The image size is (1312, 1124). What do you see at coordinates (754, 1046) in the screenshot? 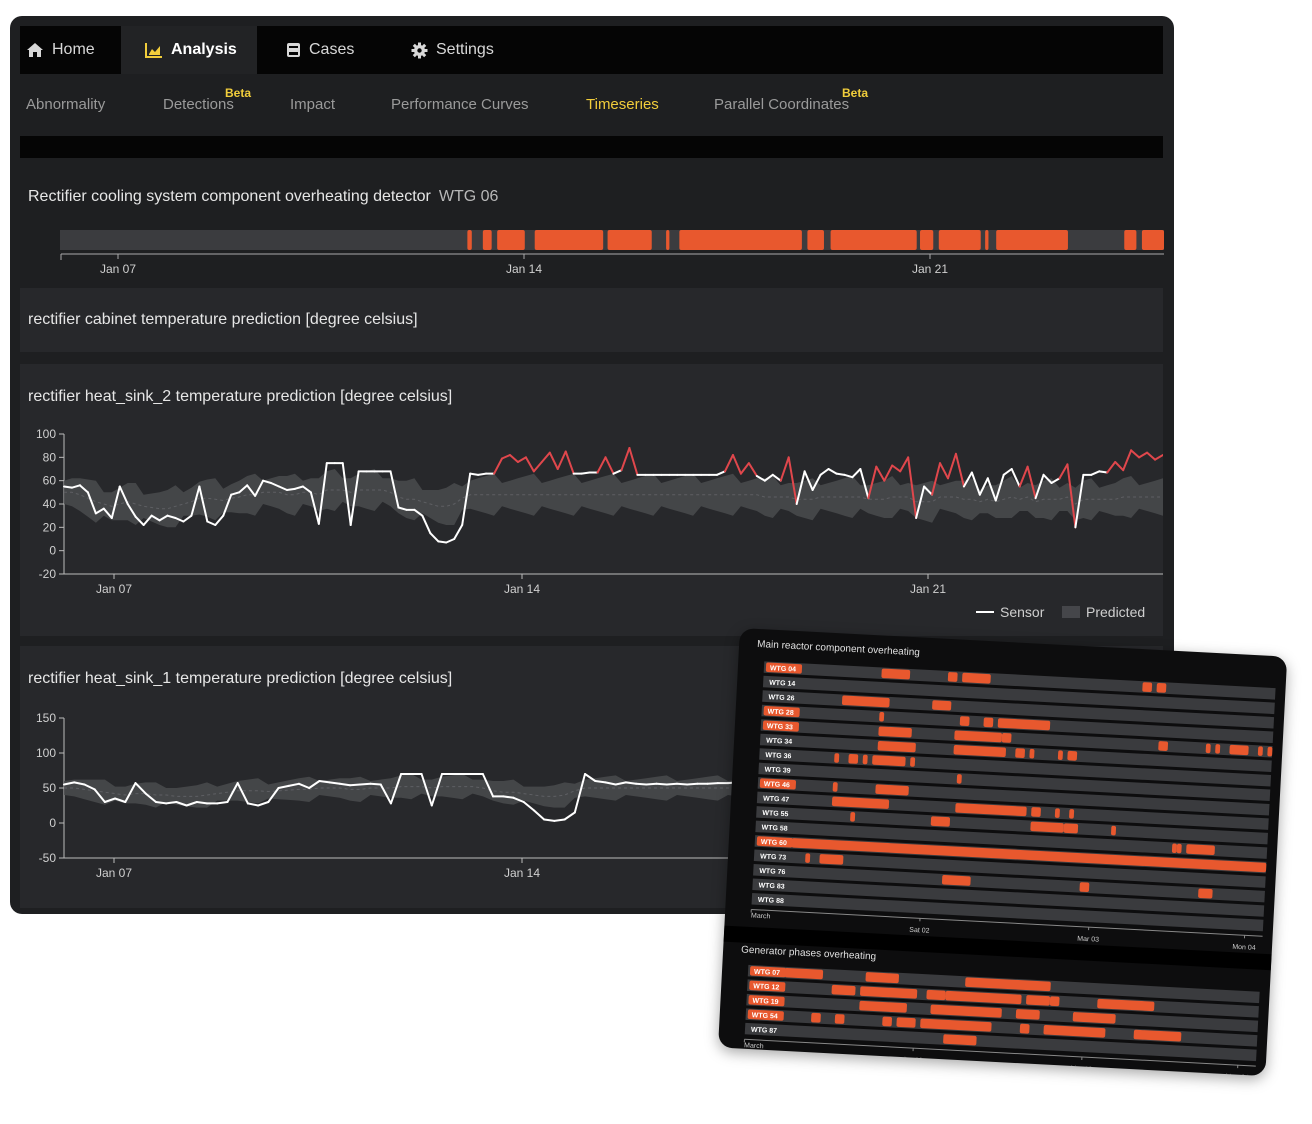
I see `gantt-tick-label: March` at bounding box center [754, 1046].